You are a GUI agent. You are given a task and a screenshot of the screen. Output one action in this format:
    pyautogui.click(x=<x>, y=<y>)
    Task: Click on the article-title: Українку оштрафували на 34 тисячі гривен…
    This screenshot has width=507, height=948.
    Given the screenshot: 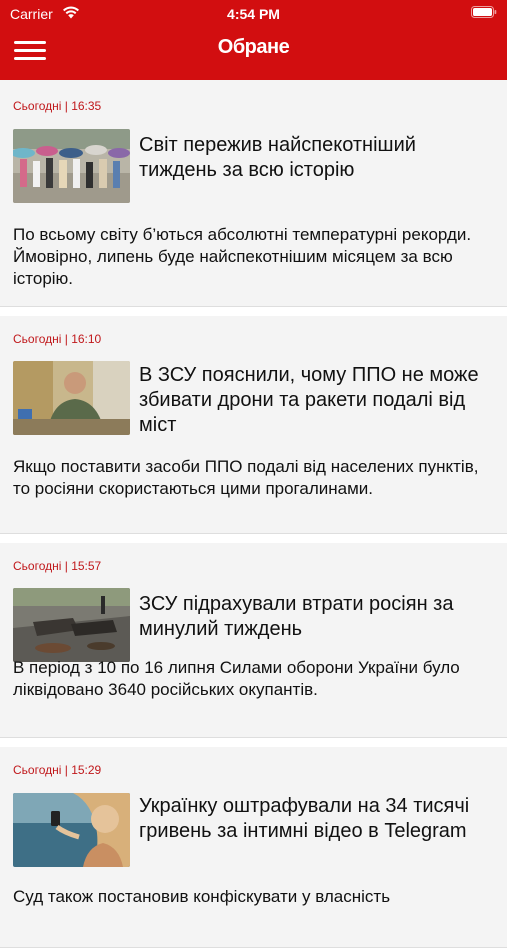 What is the action you would take?
    pyautogui.click(x=304, y=818)
    